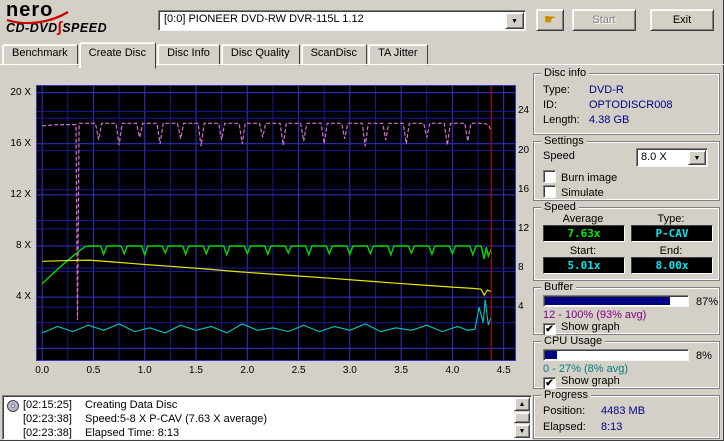 The height and width of the screenshot is (441, 724). Describe the element at coordinates (334, 55) in the screenshot. I see `tab-scandisc: ScanDisc` at that location.